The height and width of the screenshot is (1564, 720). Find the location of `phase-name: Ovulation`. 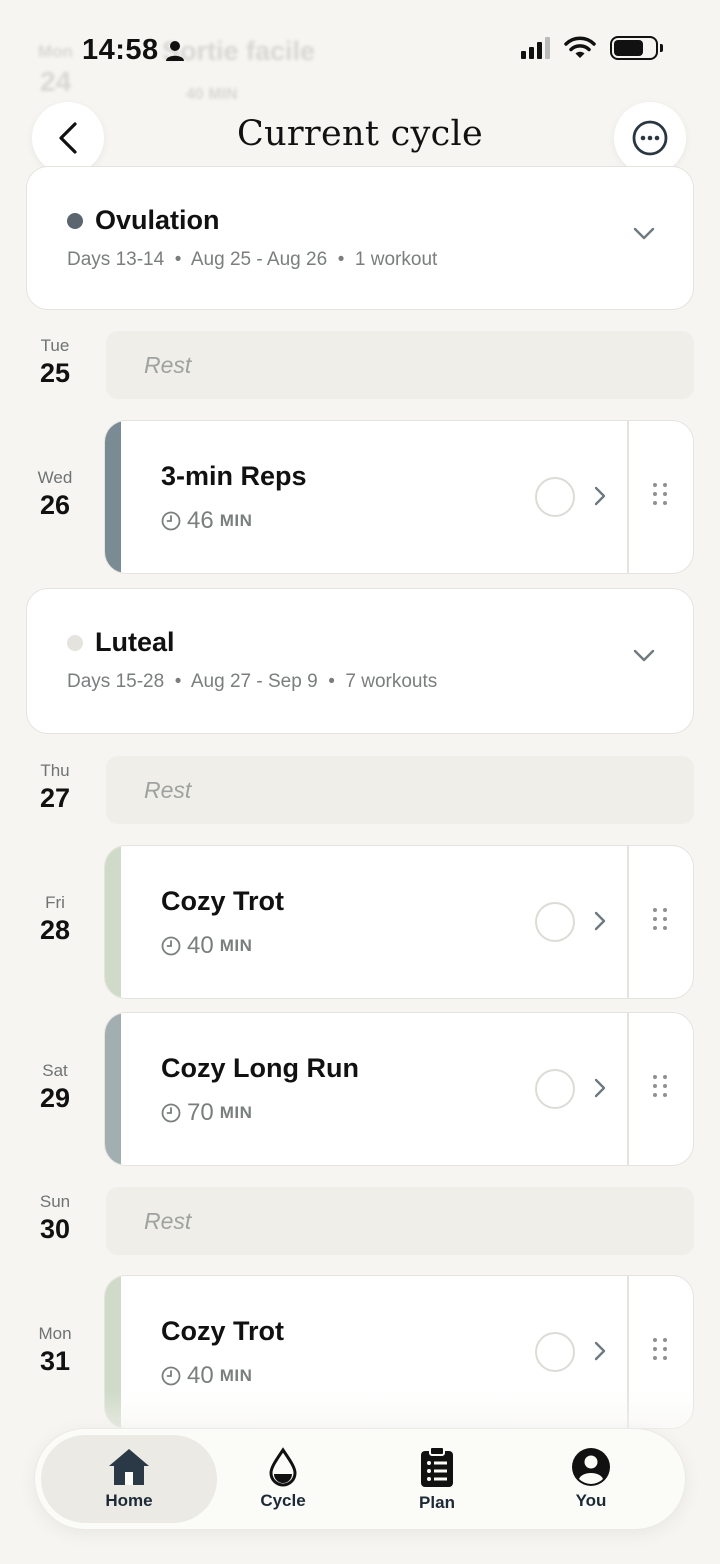

phase-name: Ovulation is located at coordinates (157, 220).